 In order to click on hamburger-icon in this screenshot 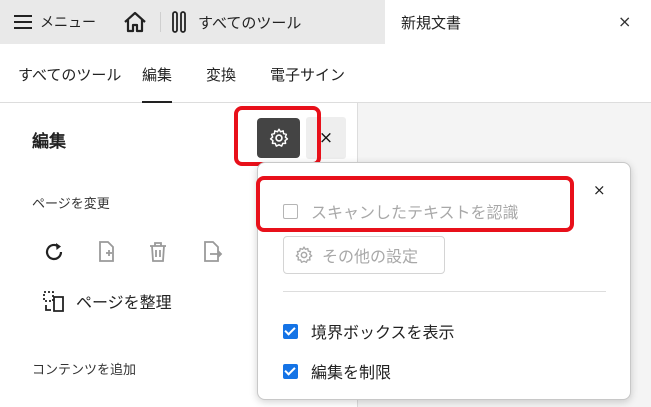, I will do `click(23, 22)`.